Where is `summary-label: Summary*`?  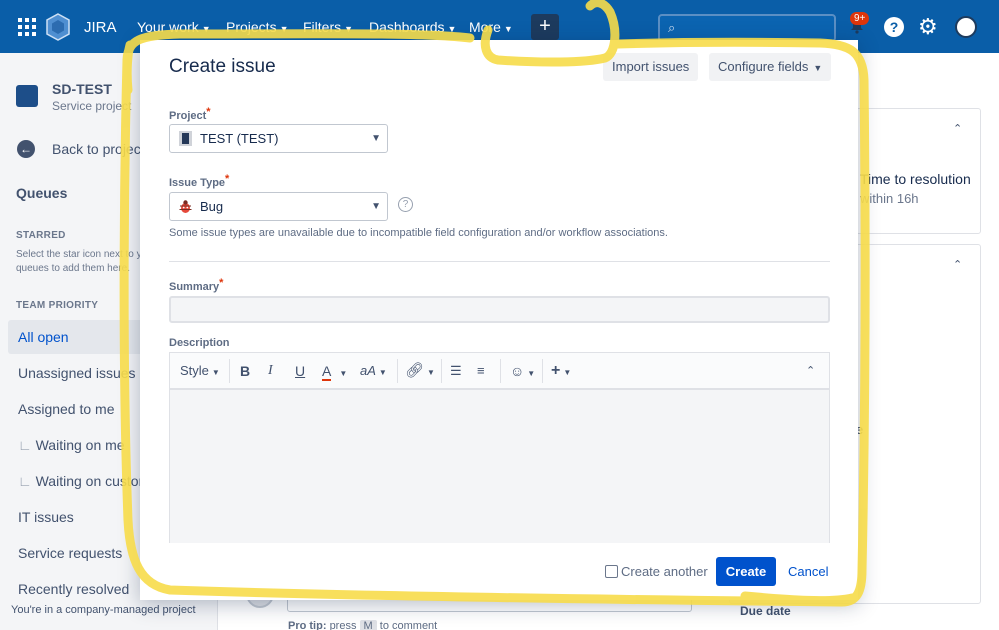 summary-label: Summary* is located at coordinates (196, 285).